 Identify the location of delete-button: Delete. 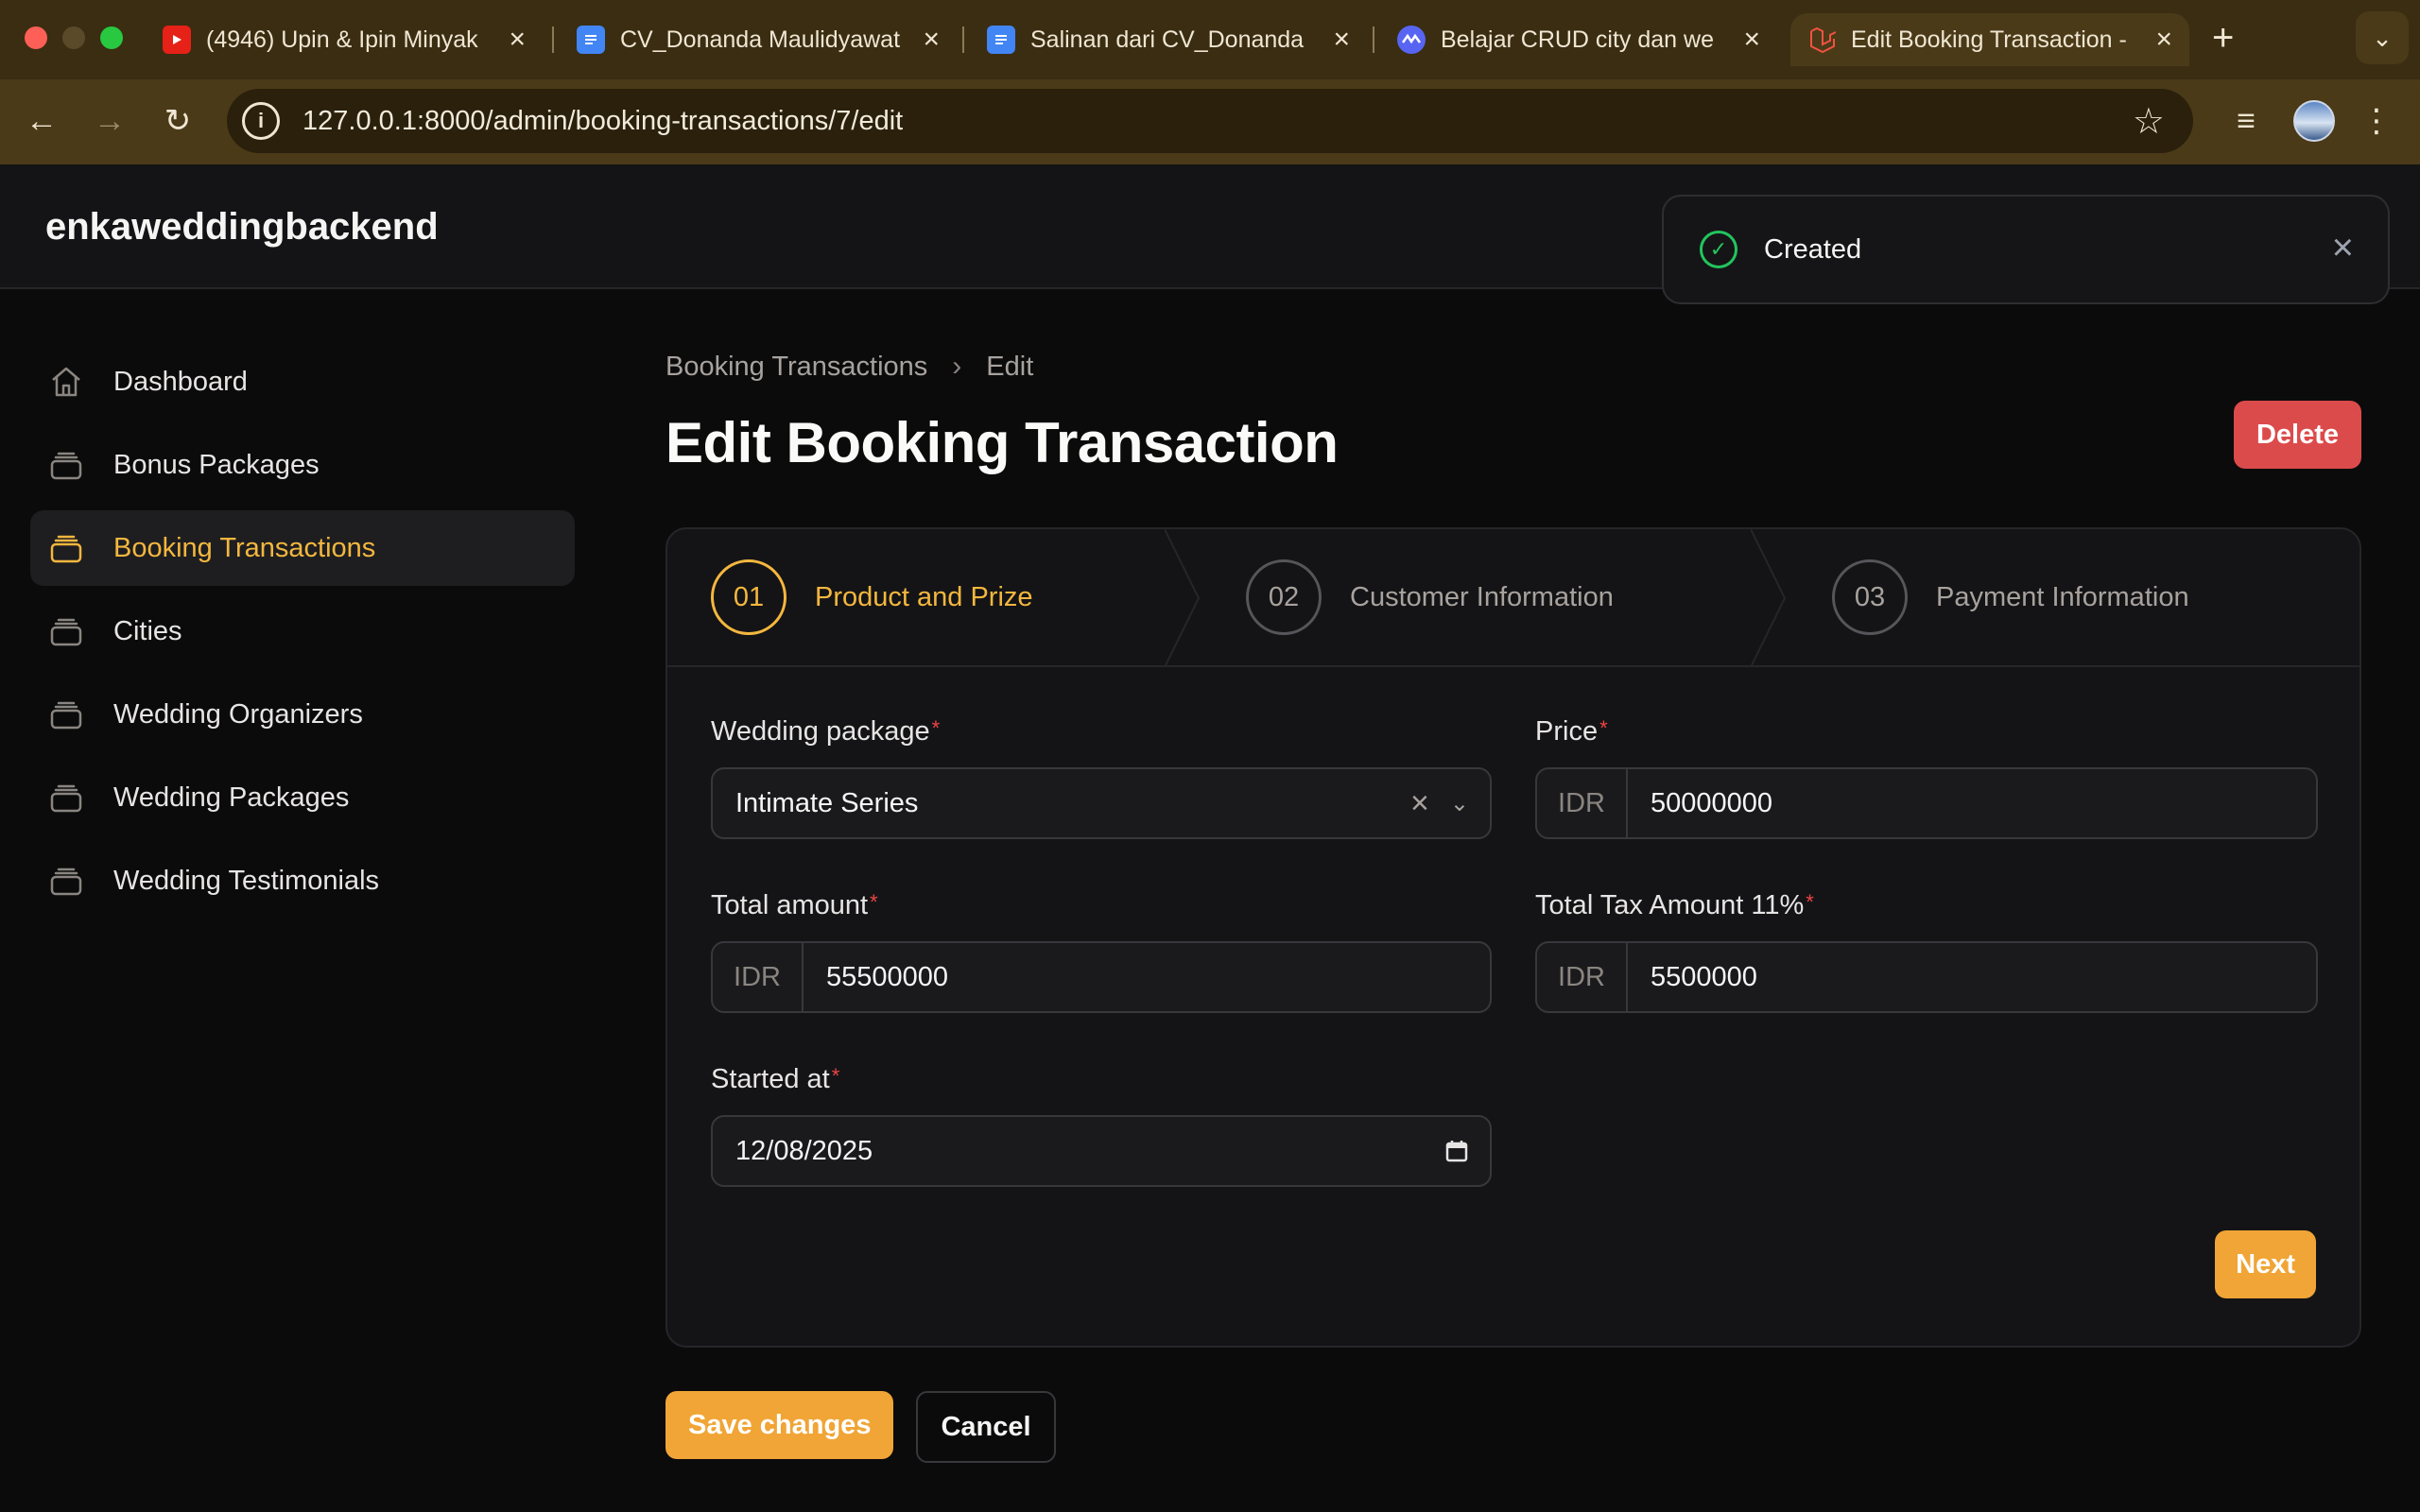
(2297, 435).